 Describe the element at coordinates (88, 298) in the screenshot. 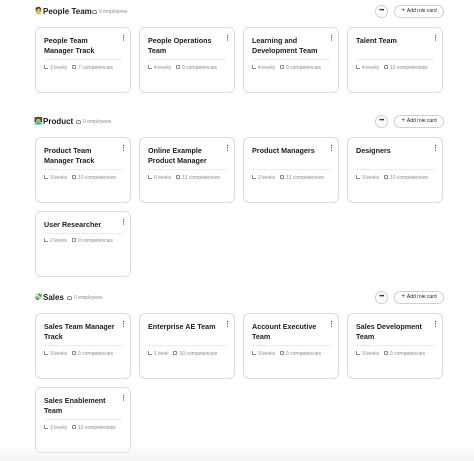

I see `employee-count-label: 0 employees` at that location.